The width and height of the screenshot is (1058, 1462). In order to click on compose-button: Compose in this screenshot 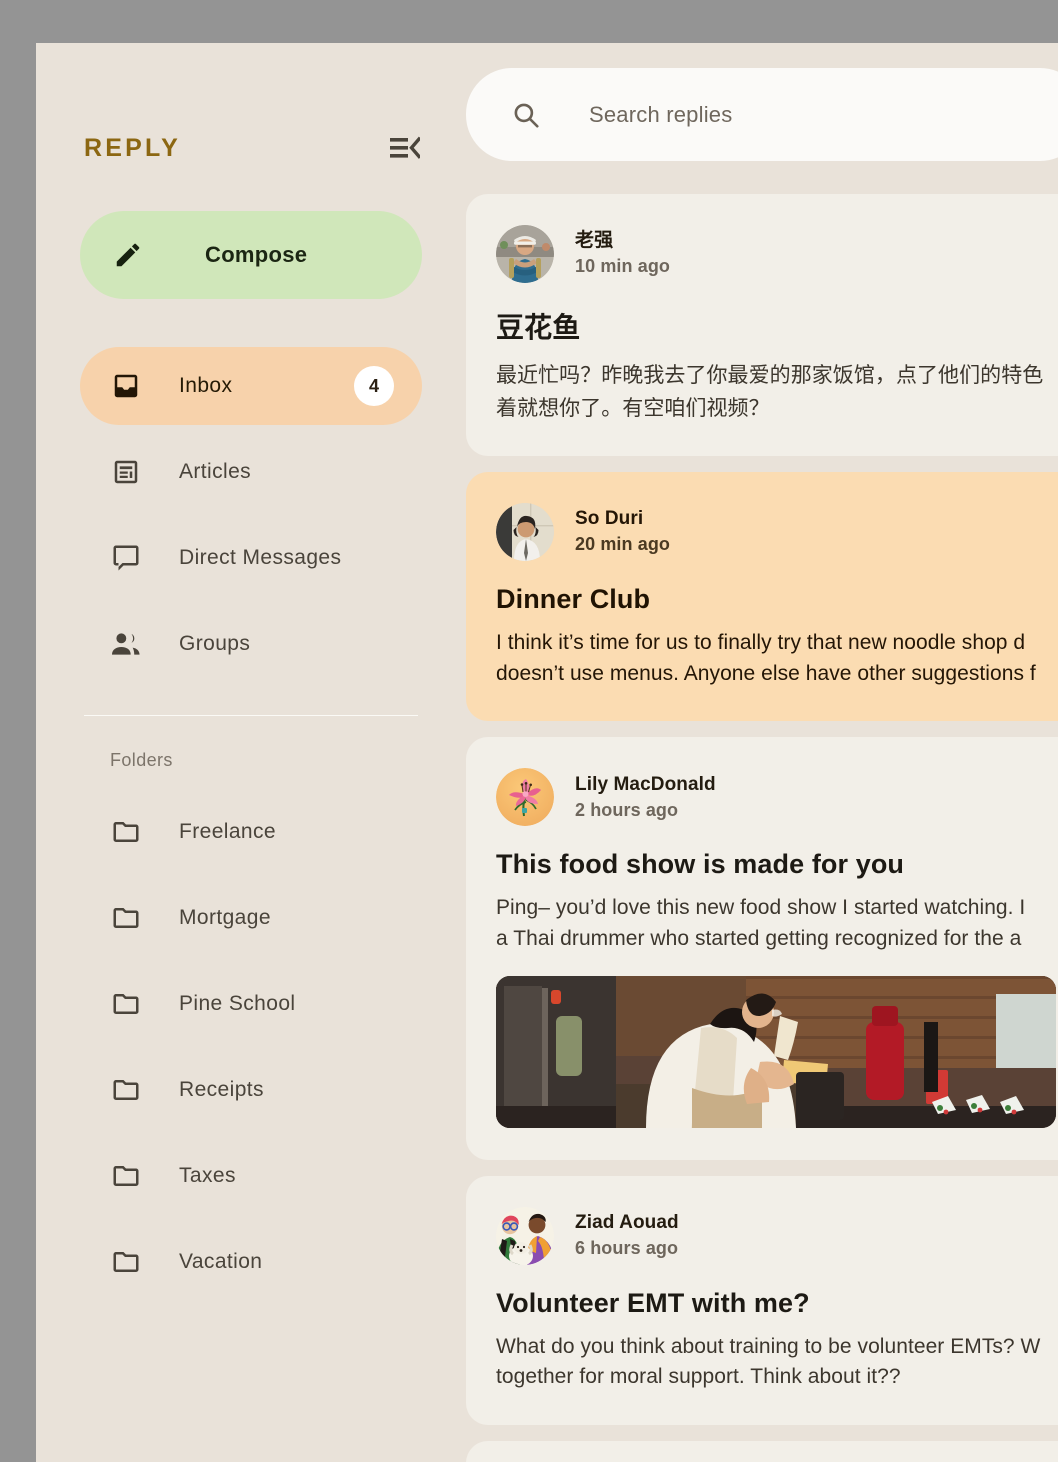, I will do `click(251, 255)`.